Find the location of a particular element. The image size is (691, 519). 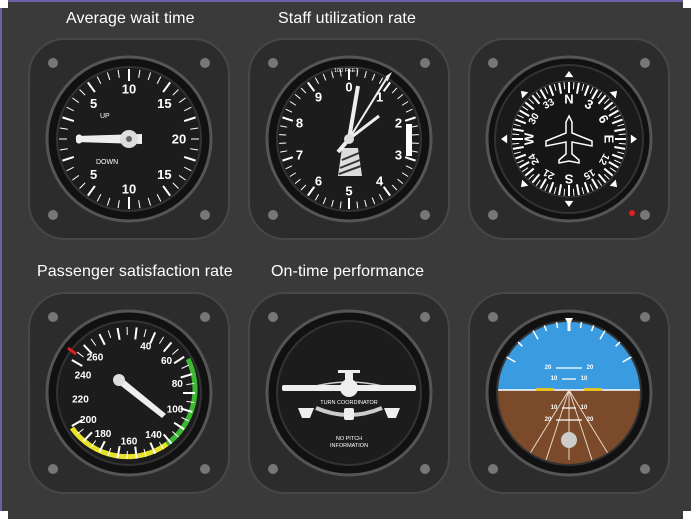

gauge-heading-indicator: N 3 6 E 12 15 S 21 24 W 30 33 is located at coordinates (569, 139).